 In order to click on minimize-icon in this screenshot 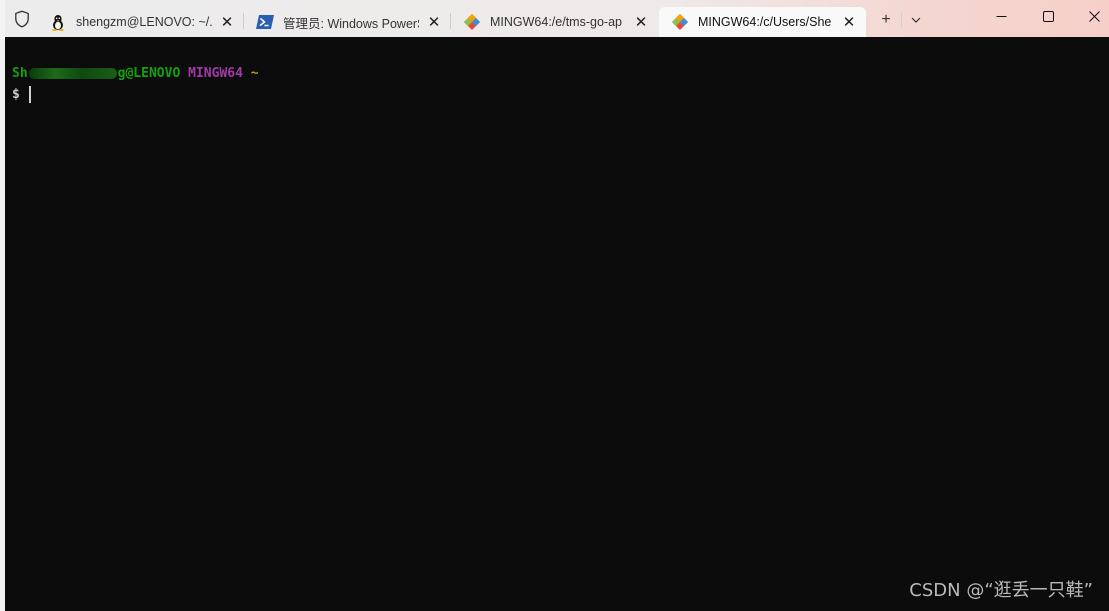, I will do `click(1001, 16)`.